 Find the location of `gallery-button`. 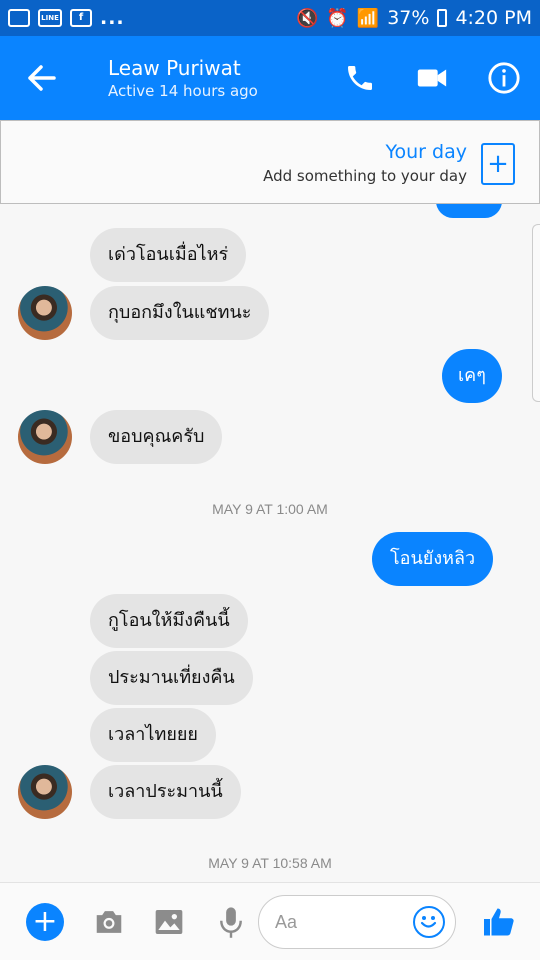

gallery-button is located at coordinates (169, 922).